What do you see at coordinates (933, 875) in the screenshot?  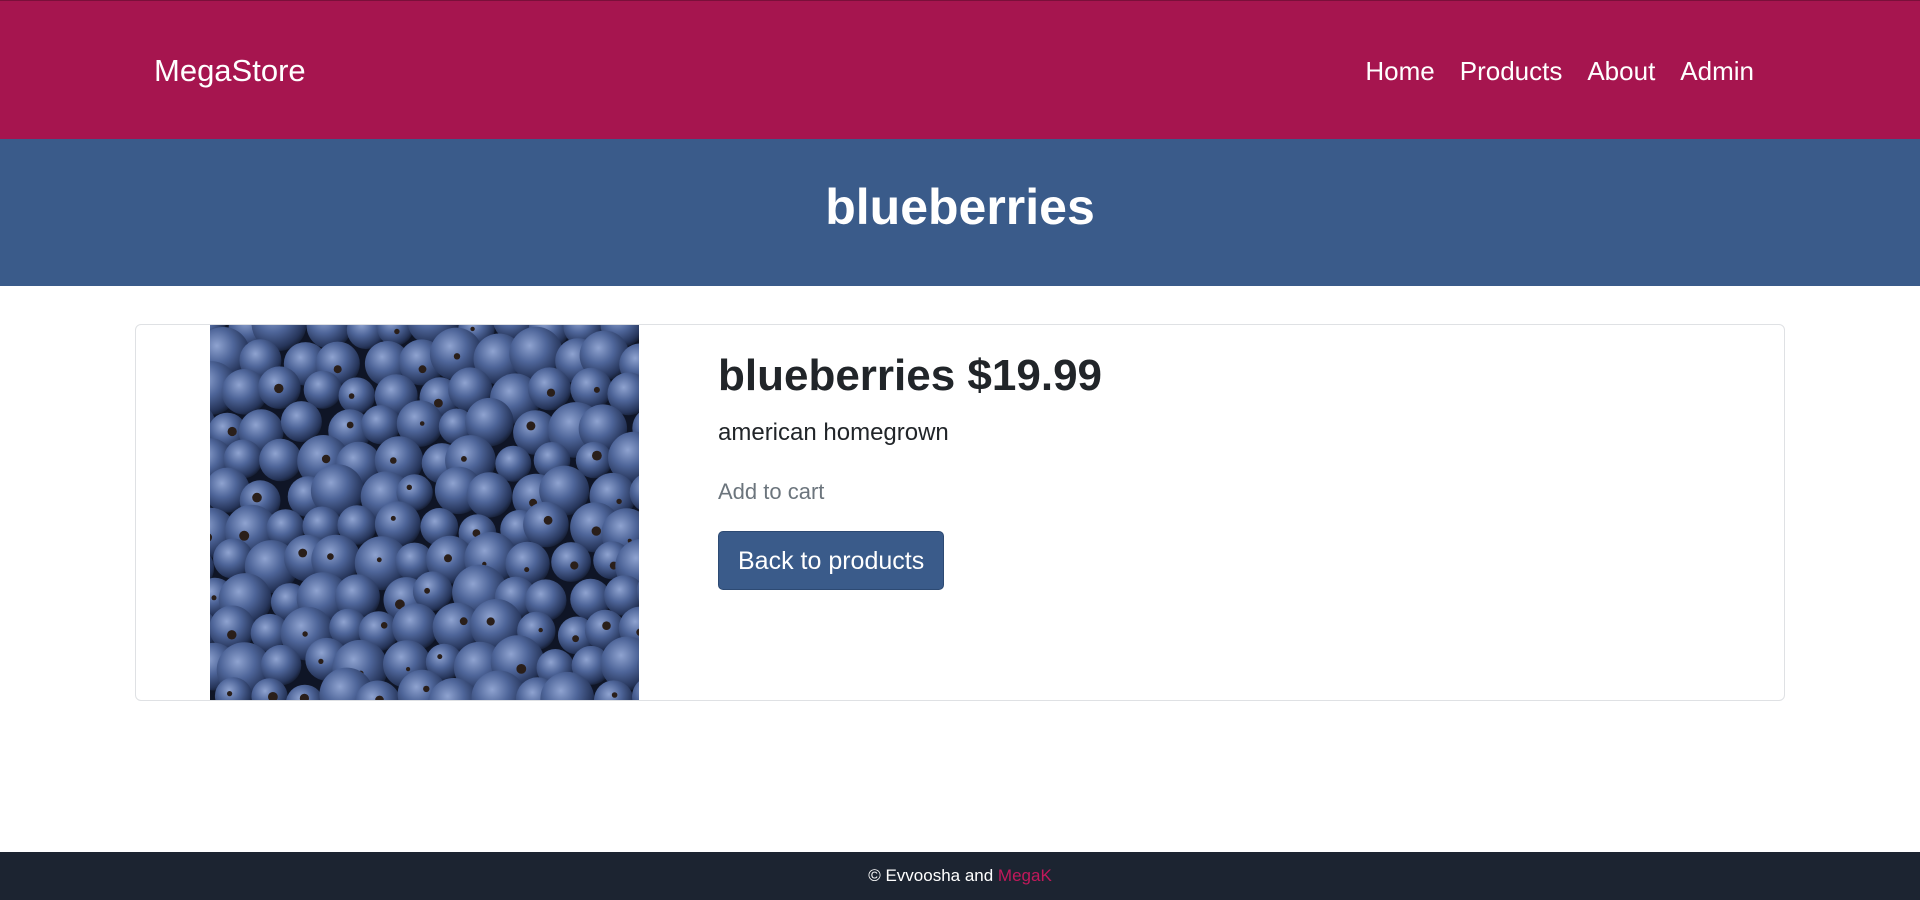 I see `footer-copyright: © Evvoosha and` at bounding box center [933, 875].